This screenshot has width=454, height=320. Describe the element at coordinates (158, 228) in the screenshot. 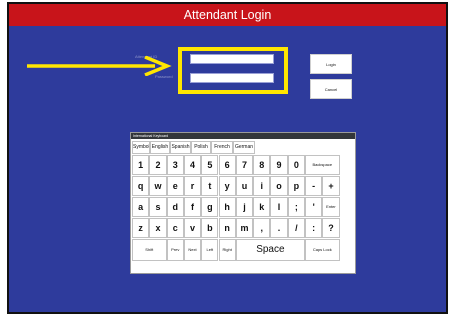

I see `key-x: x` at that location.